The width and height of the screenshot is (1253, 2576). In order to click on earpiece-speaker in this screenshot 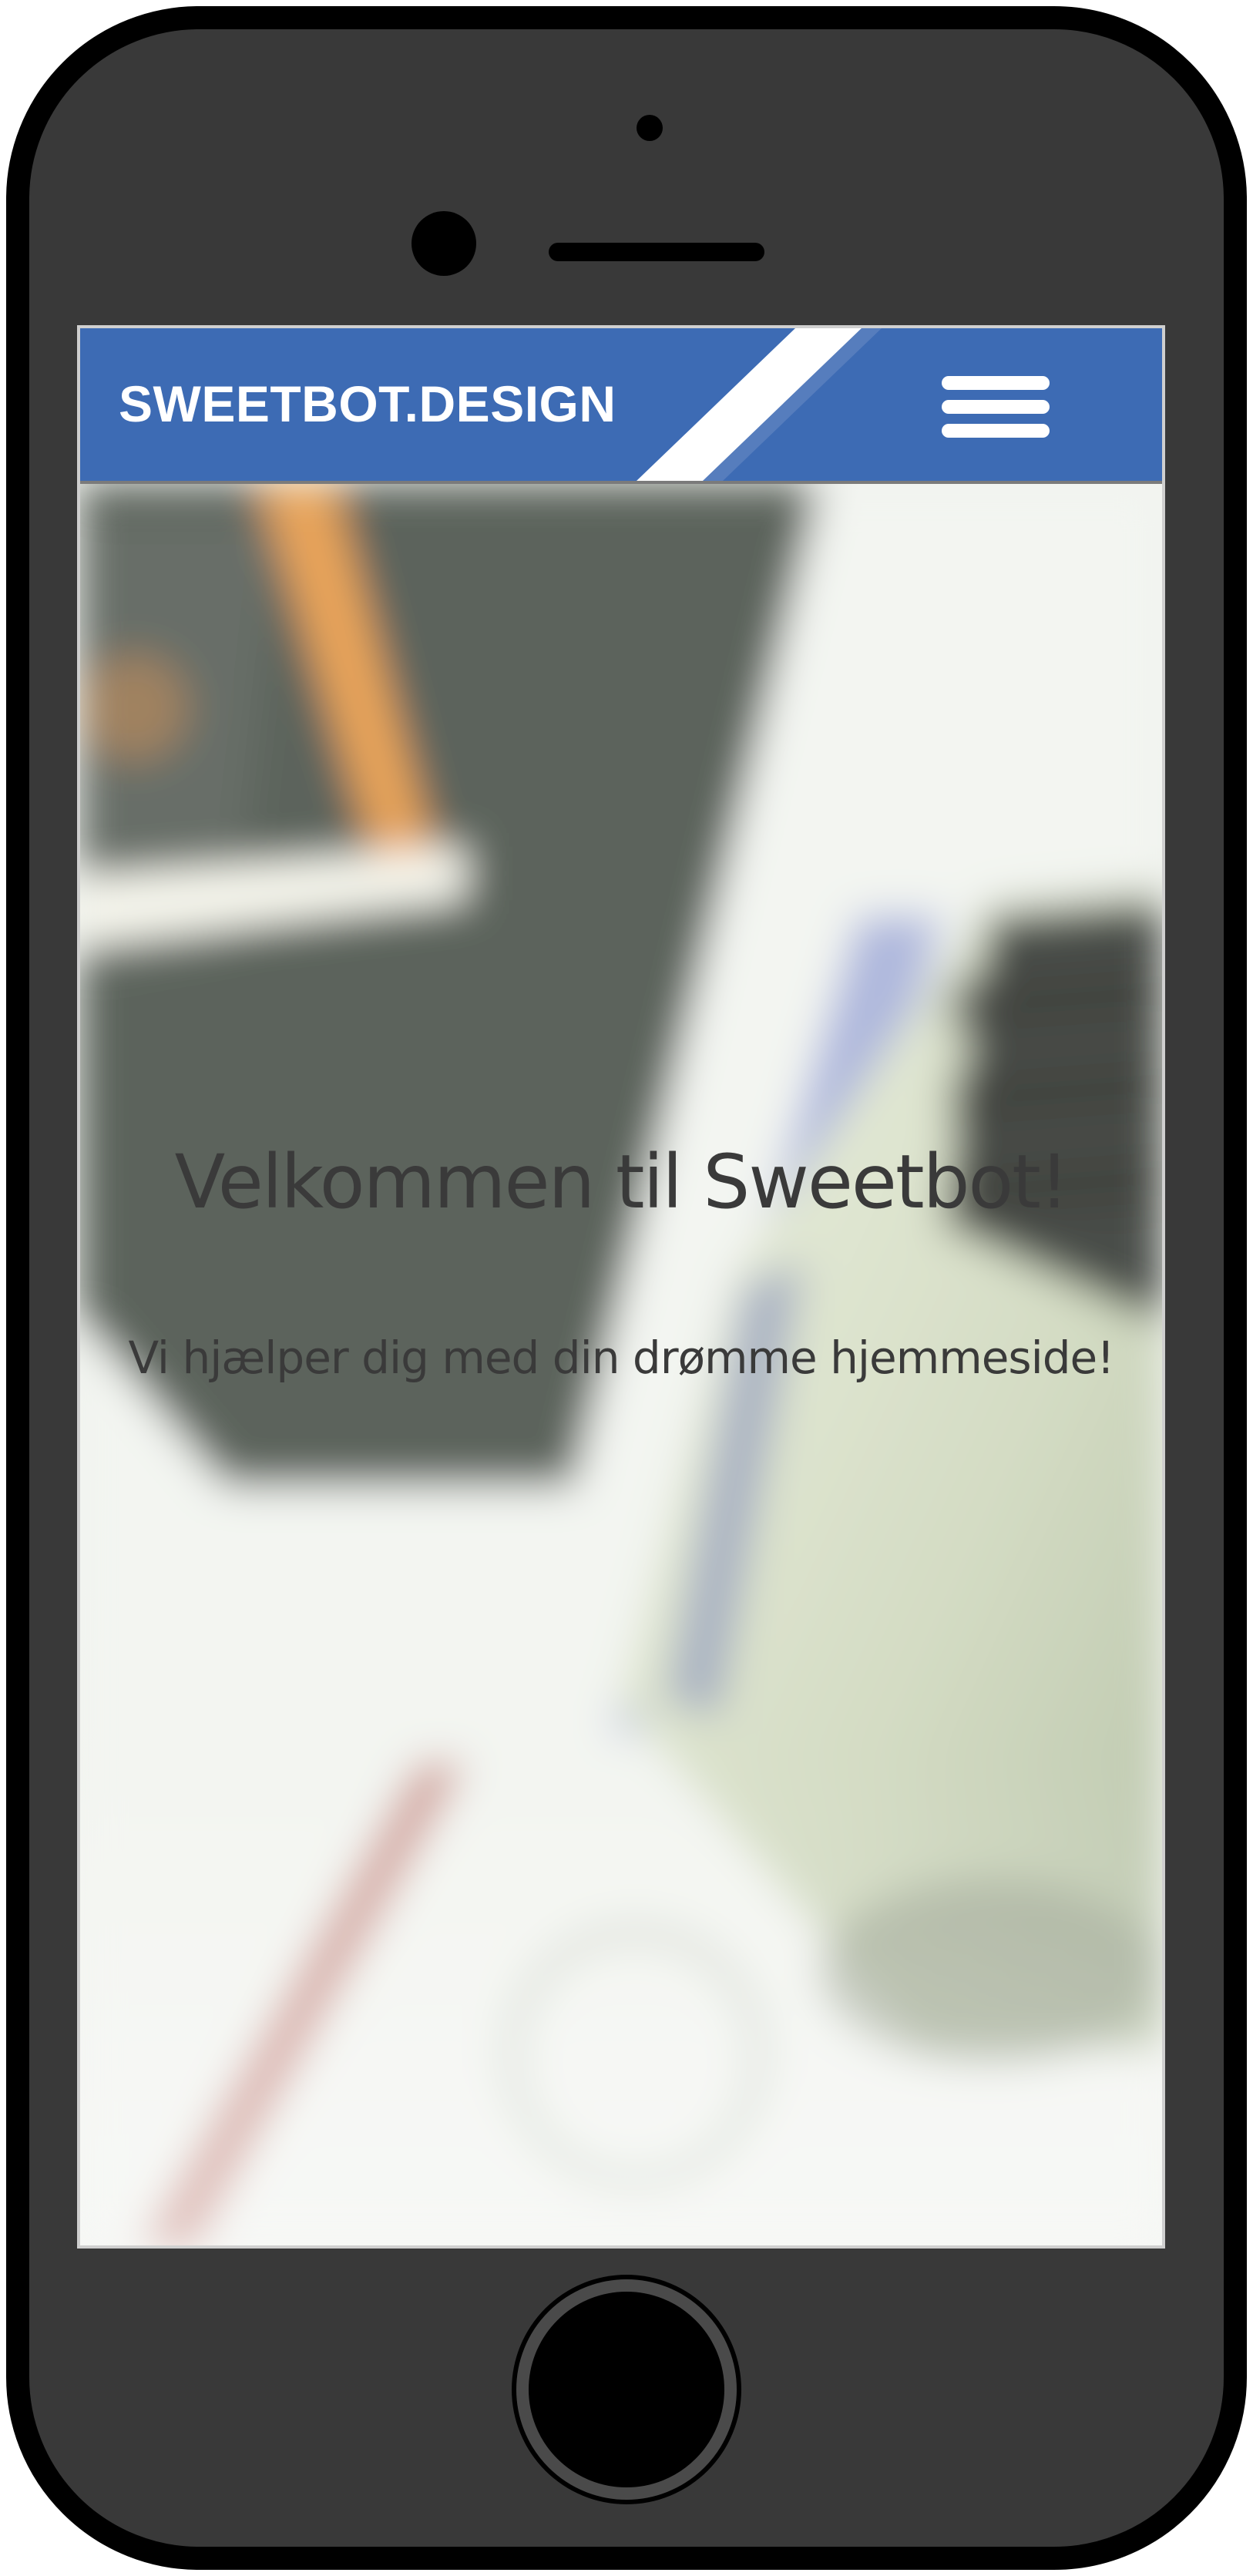, I will do `click(656, 252)`.